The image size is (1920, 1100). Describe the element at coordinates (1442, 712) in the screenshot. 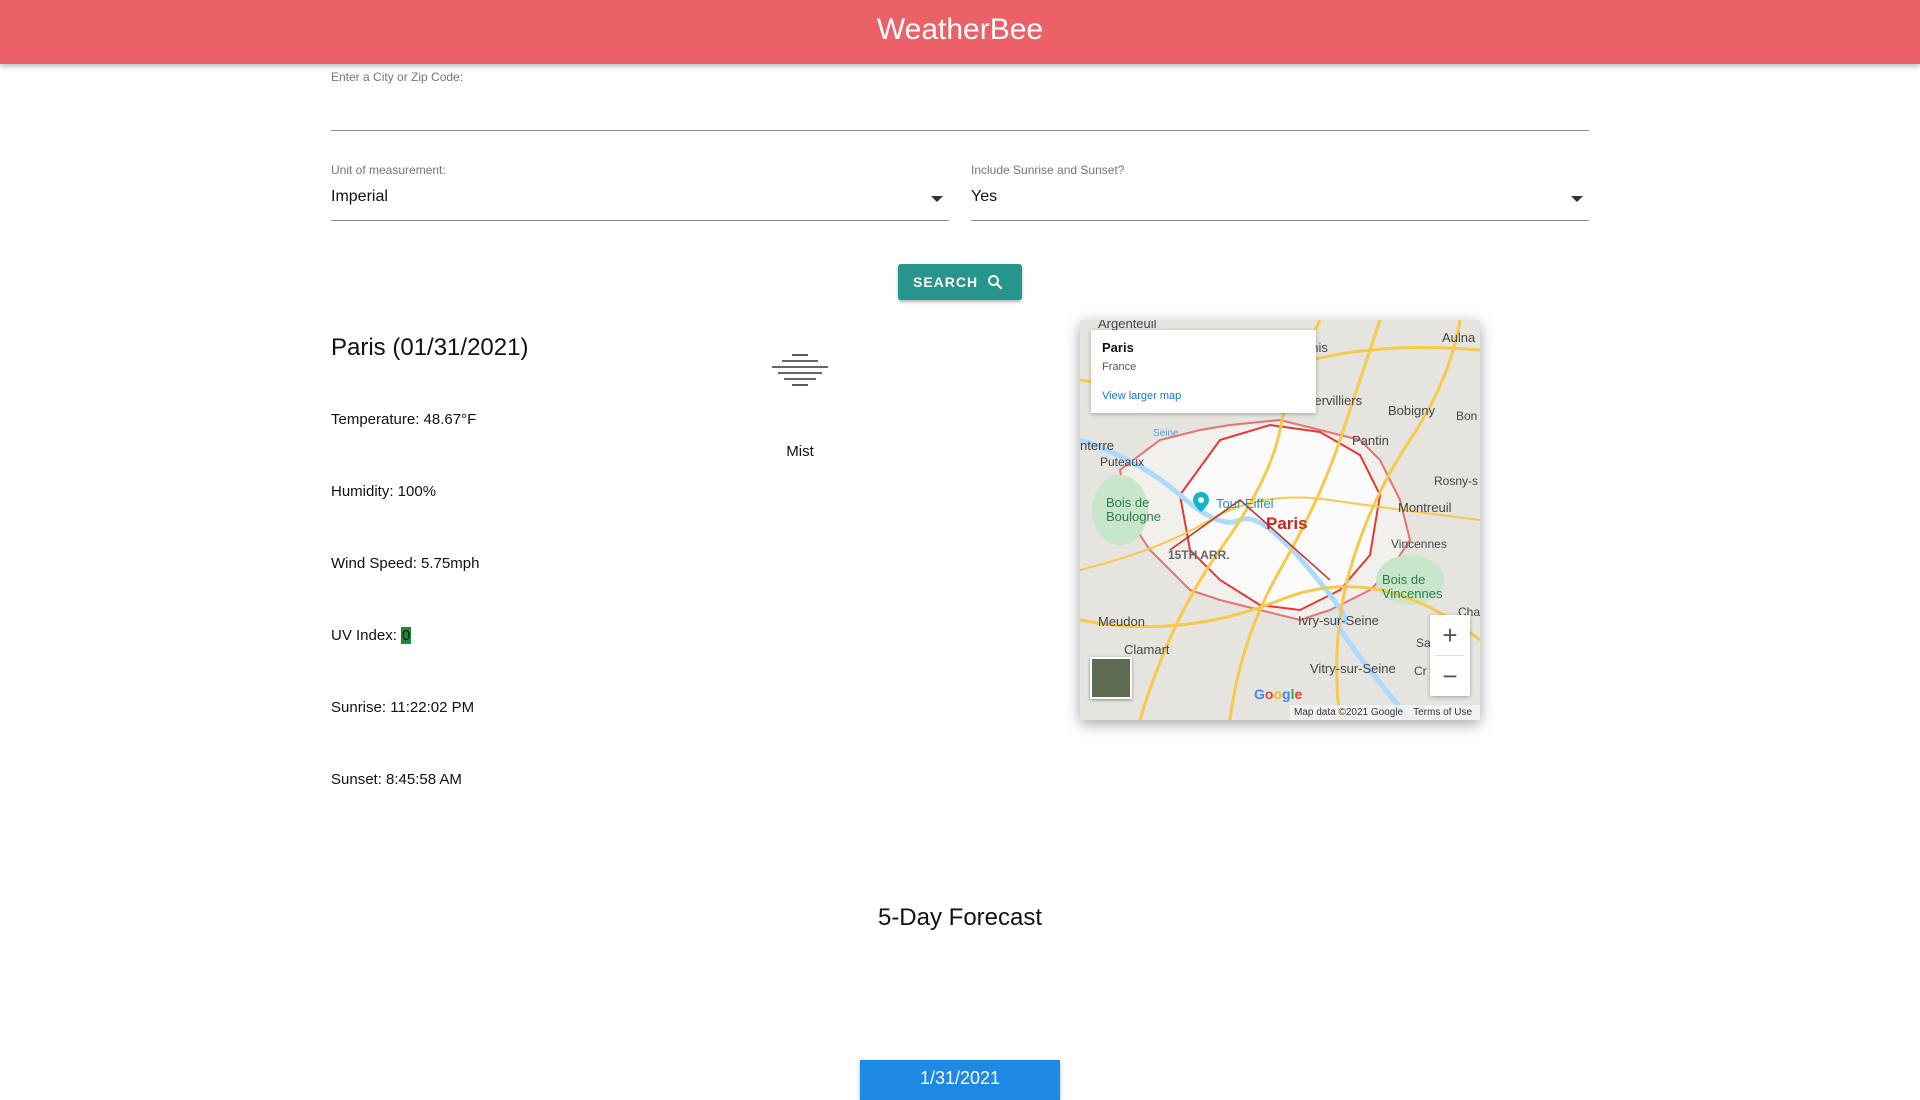

I see `terms-of-use-link: Terms of Use` at that location.